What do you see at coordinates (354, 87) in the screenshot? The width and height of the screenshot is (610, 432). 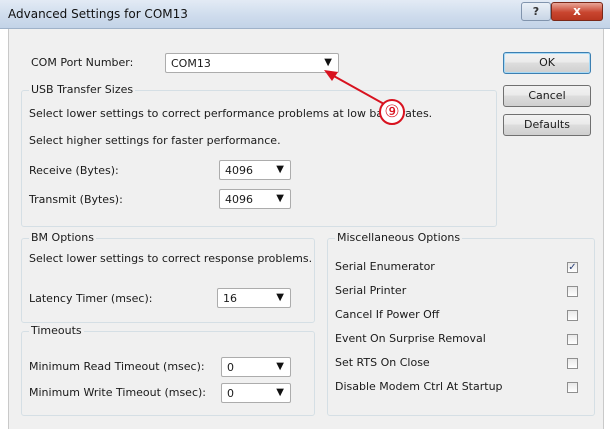 I see `annotation-arrow` at bounding box center [354, 87].